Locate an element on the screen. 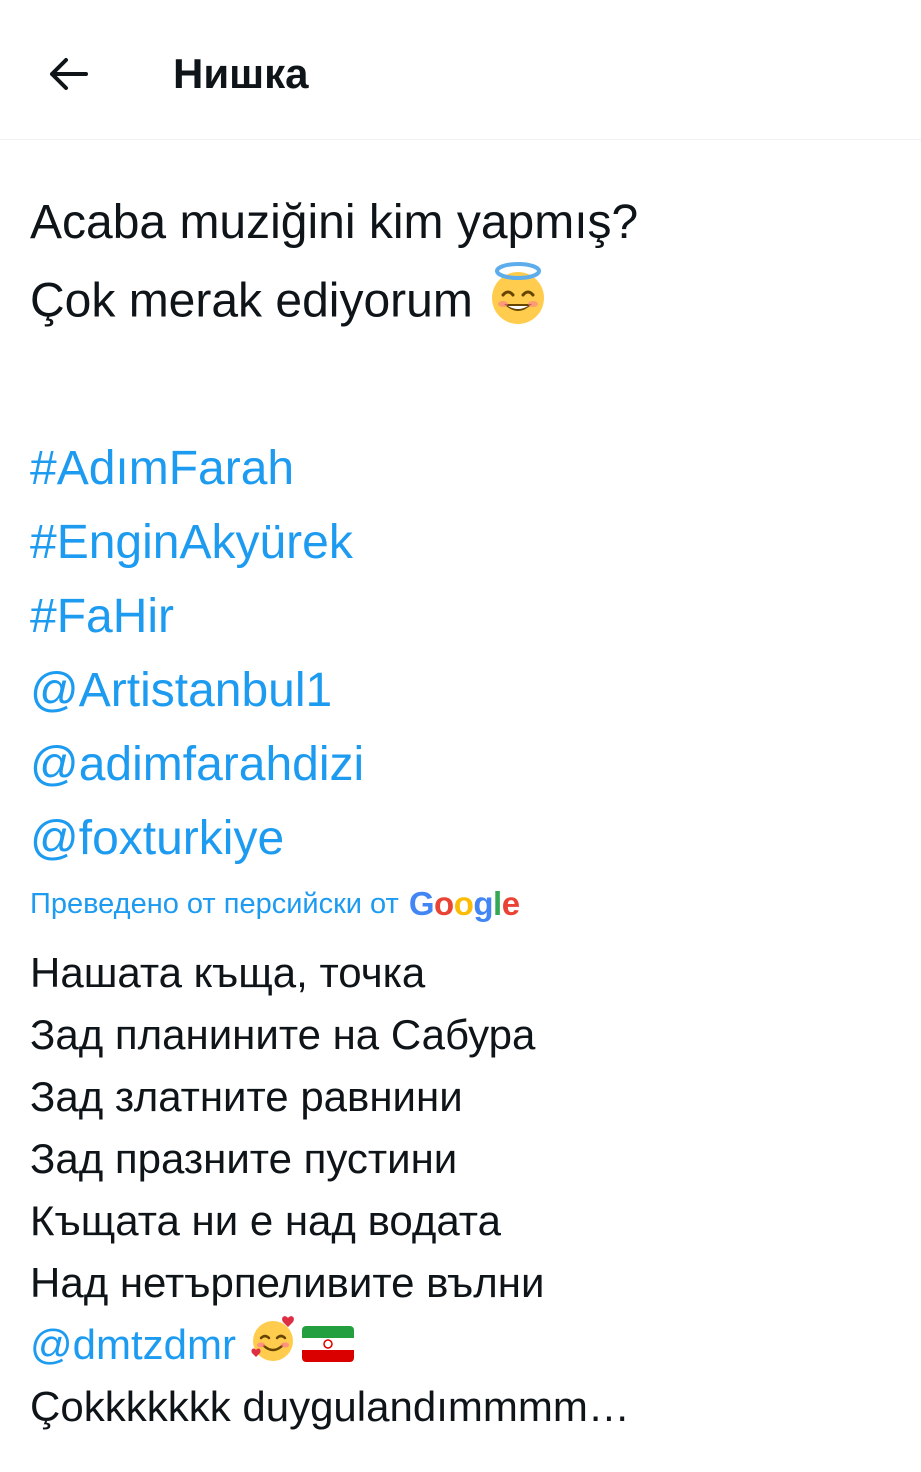  arrow-left-icon is located at coordinates (69, 74).